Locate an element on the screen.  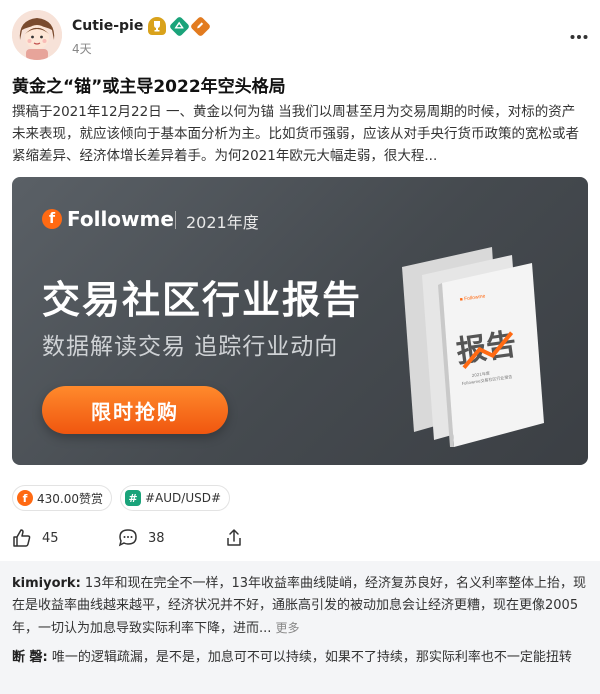
more-options-icon is located at coordinates (579, 34).